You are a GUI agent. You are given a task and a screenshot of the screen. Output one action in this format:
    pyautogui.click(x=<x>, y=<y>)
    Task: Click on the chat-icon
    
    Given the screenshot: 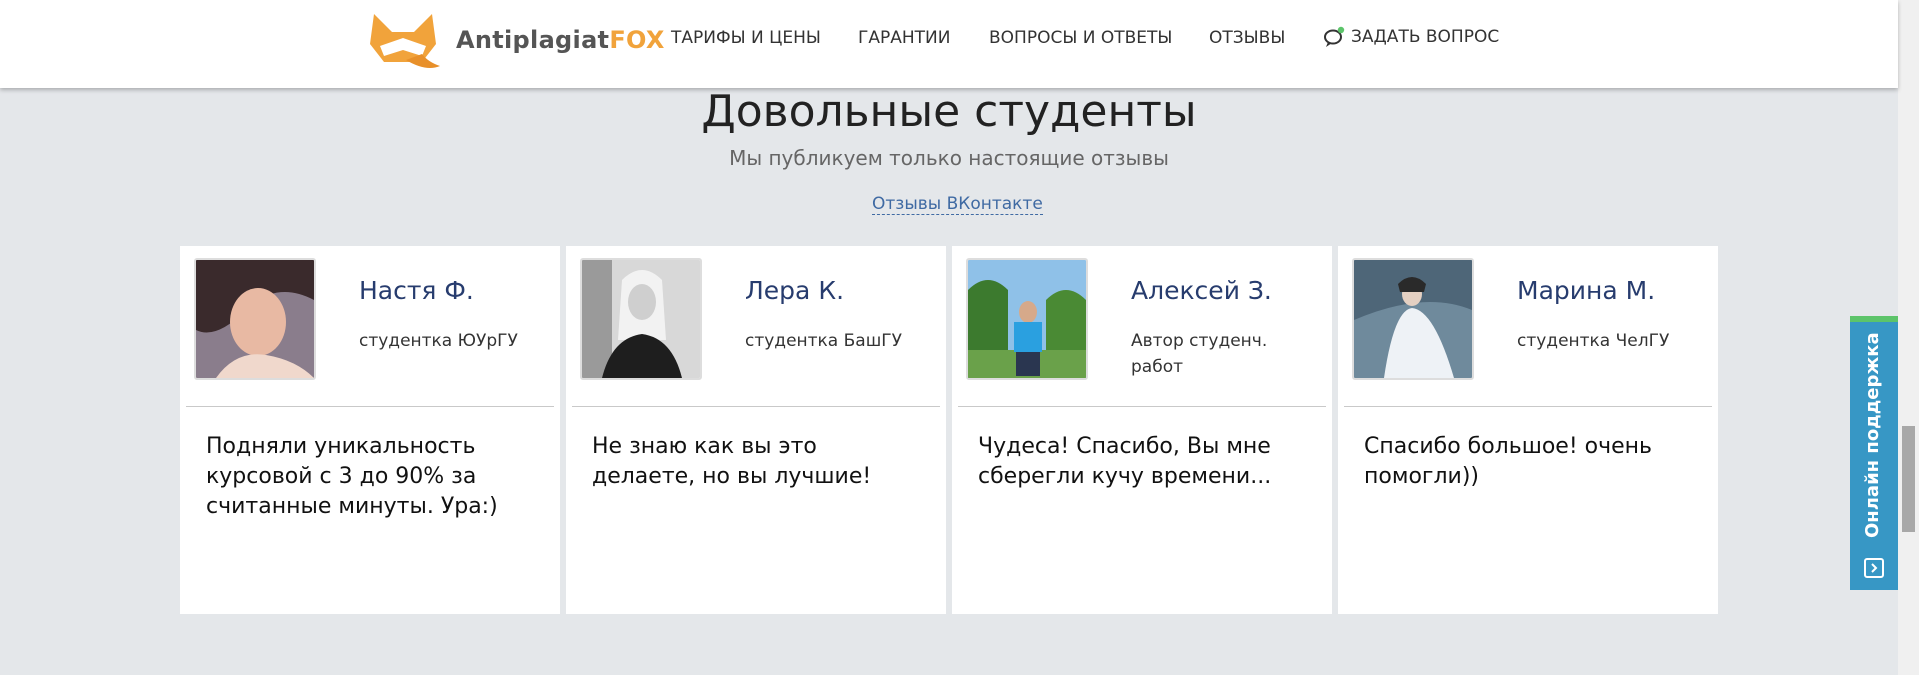 What is the action you would take?
    pyautogui.click(x=1334, y=36)
    